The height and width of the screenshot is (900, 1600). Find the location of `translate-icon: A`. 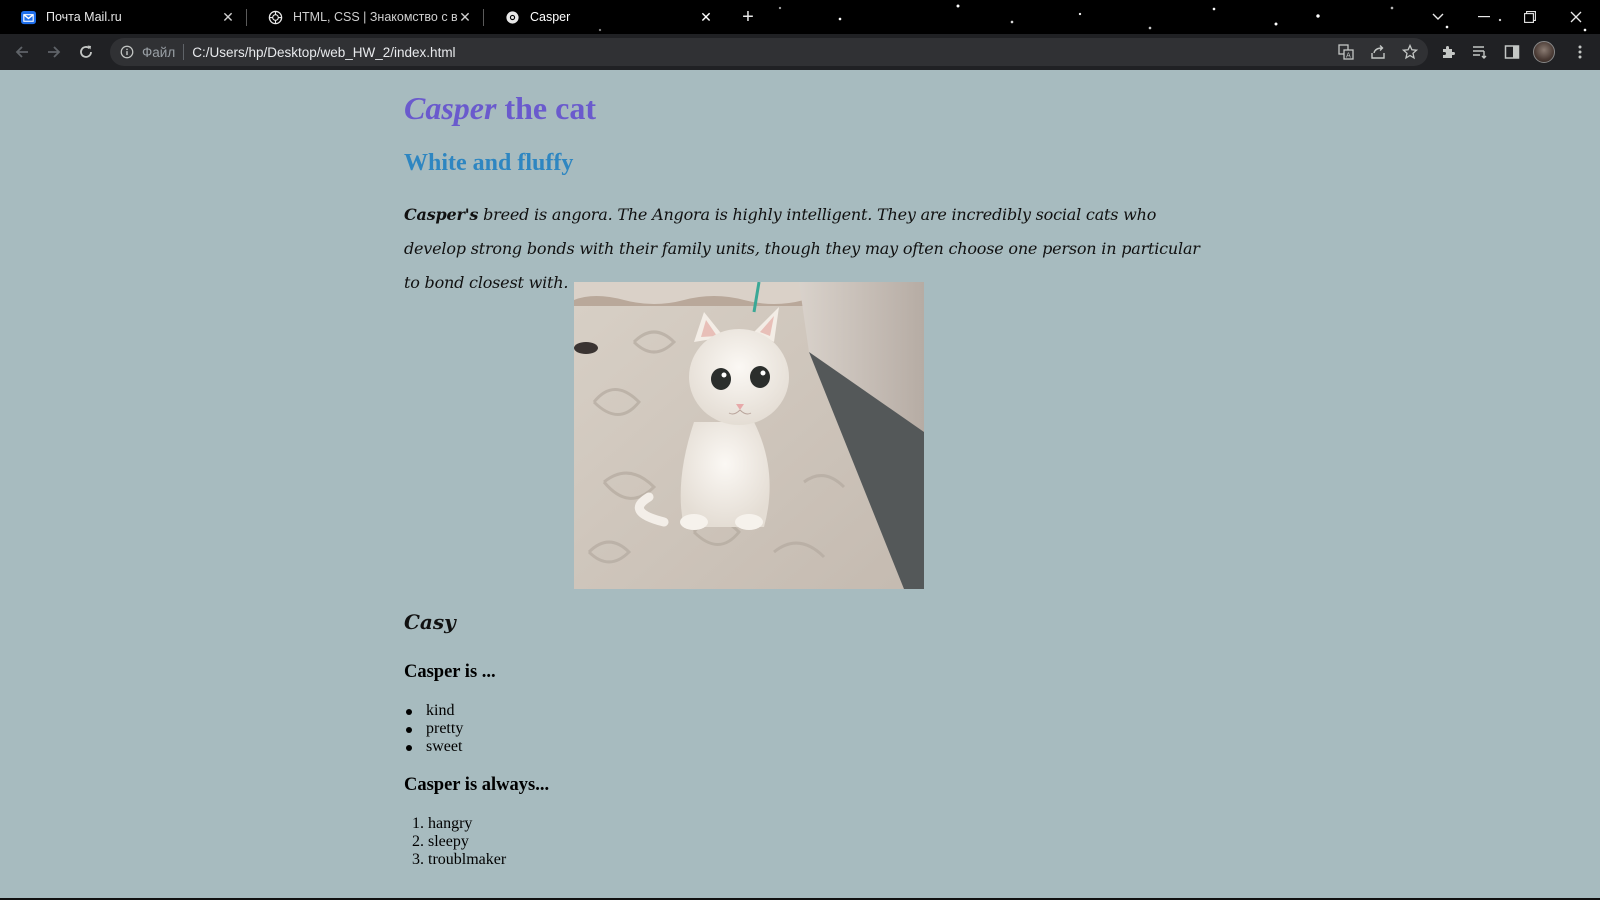

translate-icon: A is located at coordinates (1346, 52).